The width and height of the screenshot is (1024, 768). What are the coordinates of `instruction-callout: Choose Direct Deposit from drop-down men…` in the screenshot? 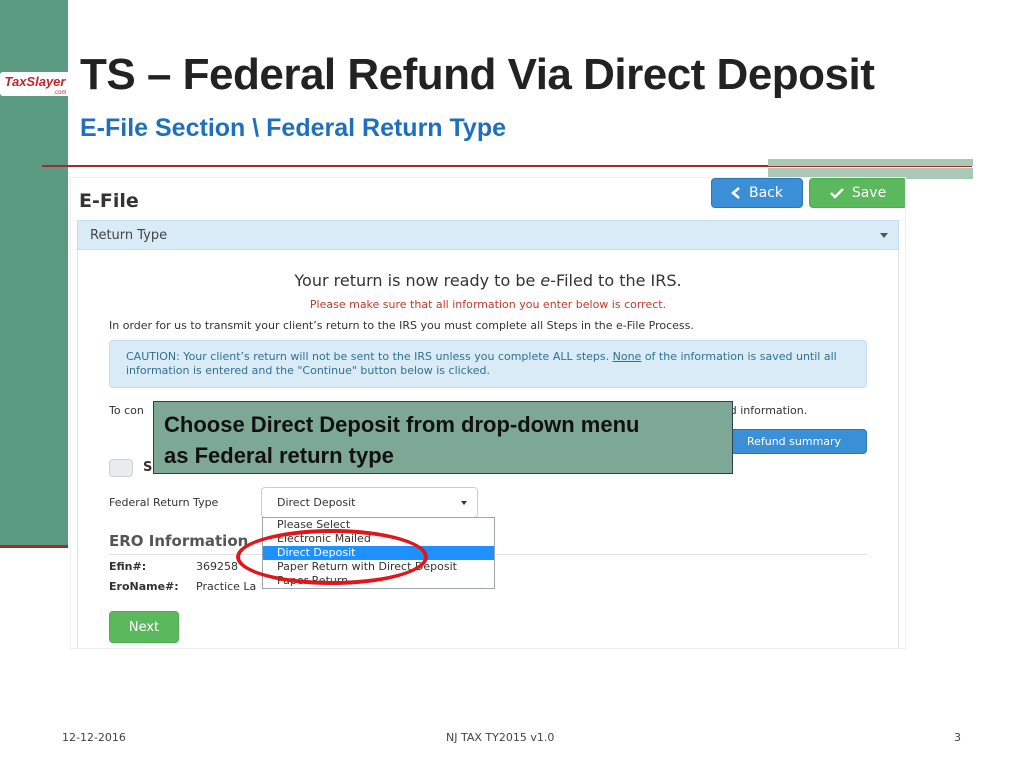 It's located at (443, 437).